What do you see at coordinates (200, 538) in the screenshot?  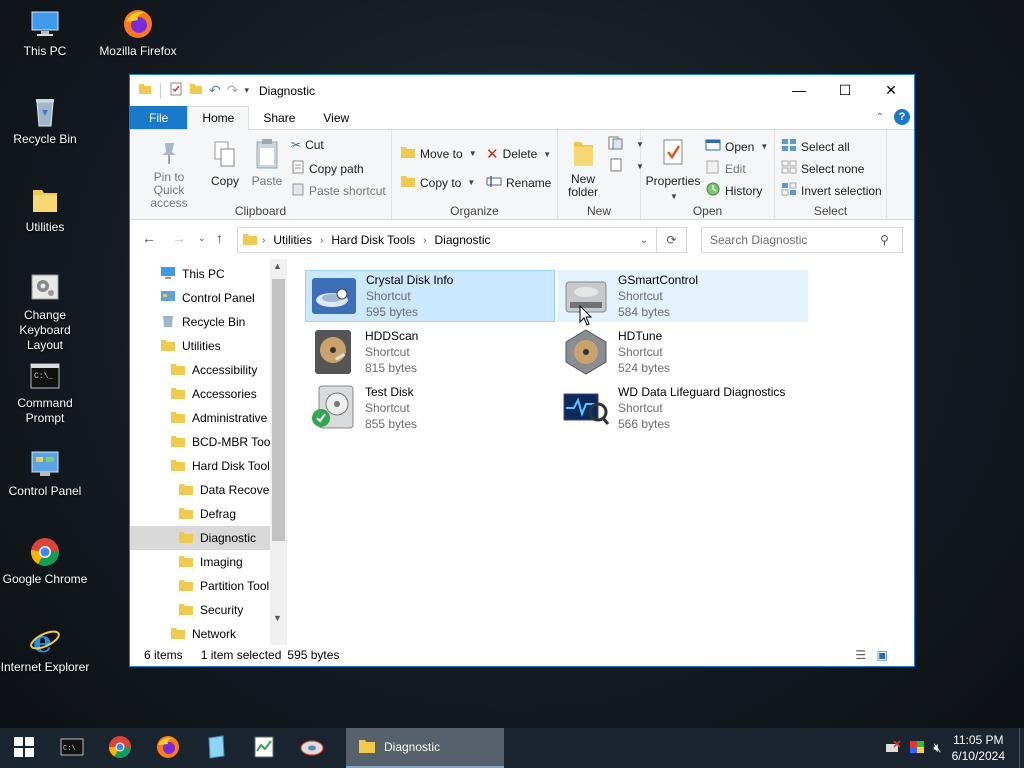 I see `nav-item-diagnostic: Diagnostic` at bounding box center [200, 538].